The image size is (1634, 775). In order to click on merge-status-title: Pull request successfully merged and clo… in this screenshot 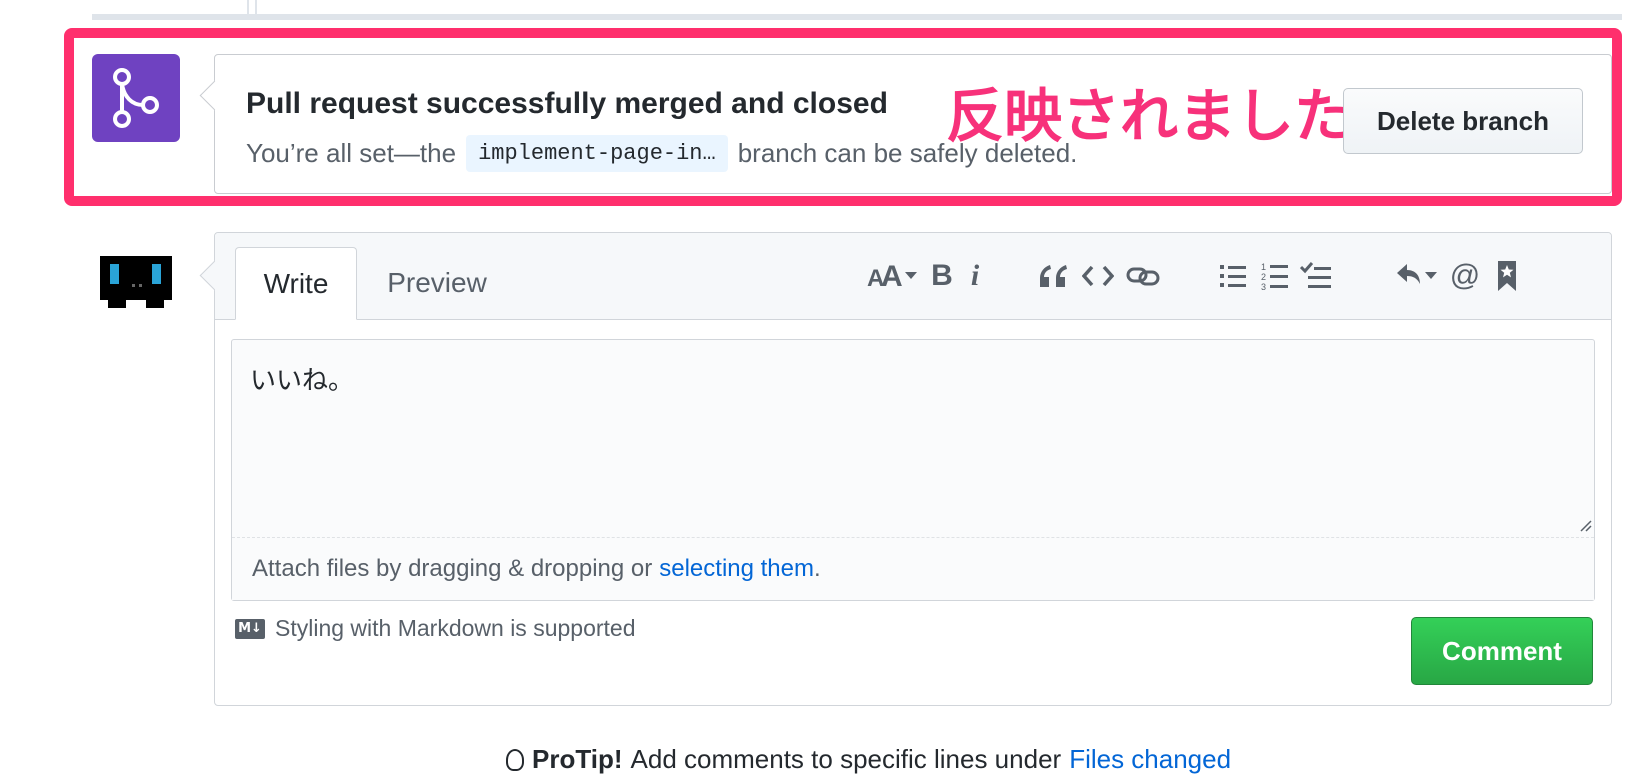, I will do `click(567, 103)`.